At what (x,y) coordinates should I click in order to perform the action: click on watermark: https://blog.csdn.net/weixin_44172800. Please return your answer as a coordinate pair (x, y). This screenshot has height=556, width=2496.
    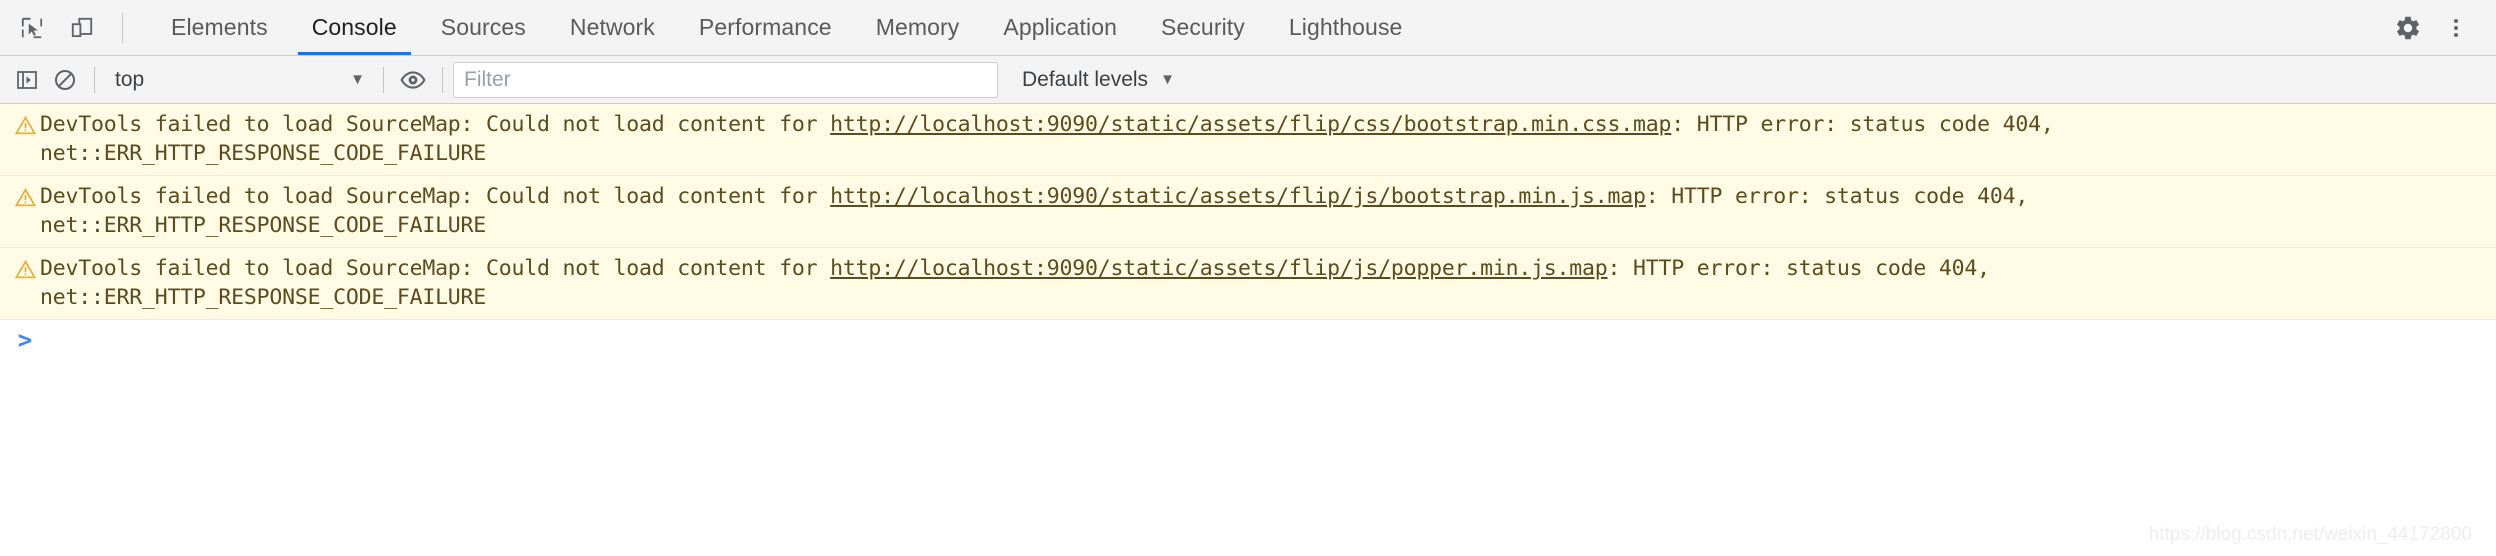
    Looking at the image, I should click on (2310, 534).